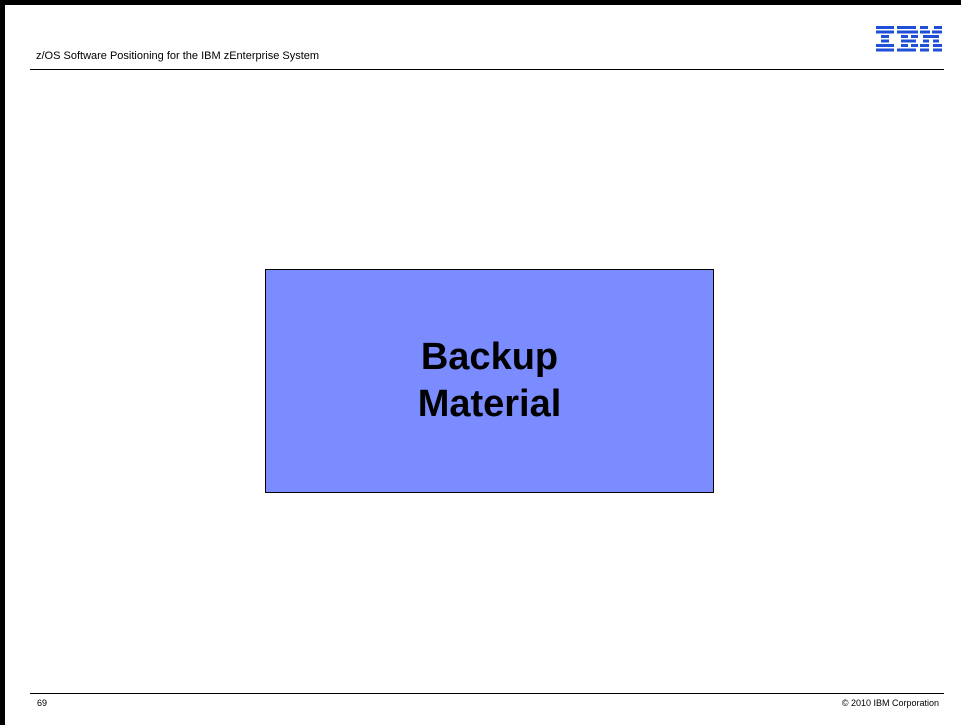 This screenshot has height=725, width=961. What do you see at coordinates (909, 39) in the screenshot?
I see `ibm-logo` at bounding box center [909, 39].